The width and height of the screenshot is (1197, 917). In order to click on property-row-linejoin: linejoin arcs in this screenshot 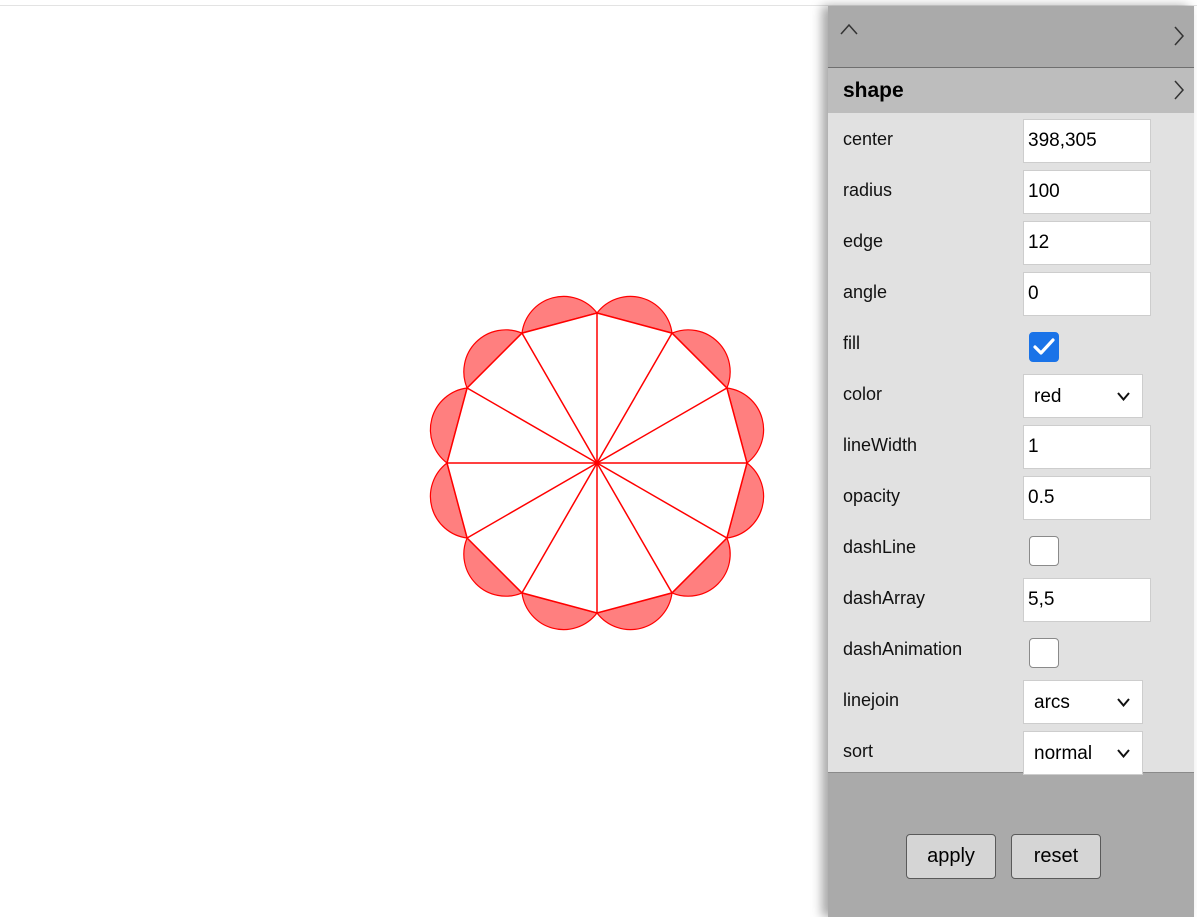, I will do `click(1011, 699)`.